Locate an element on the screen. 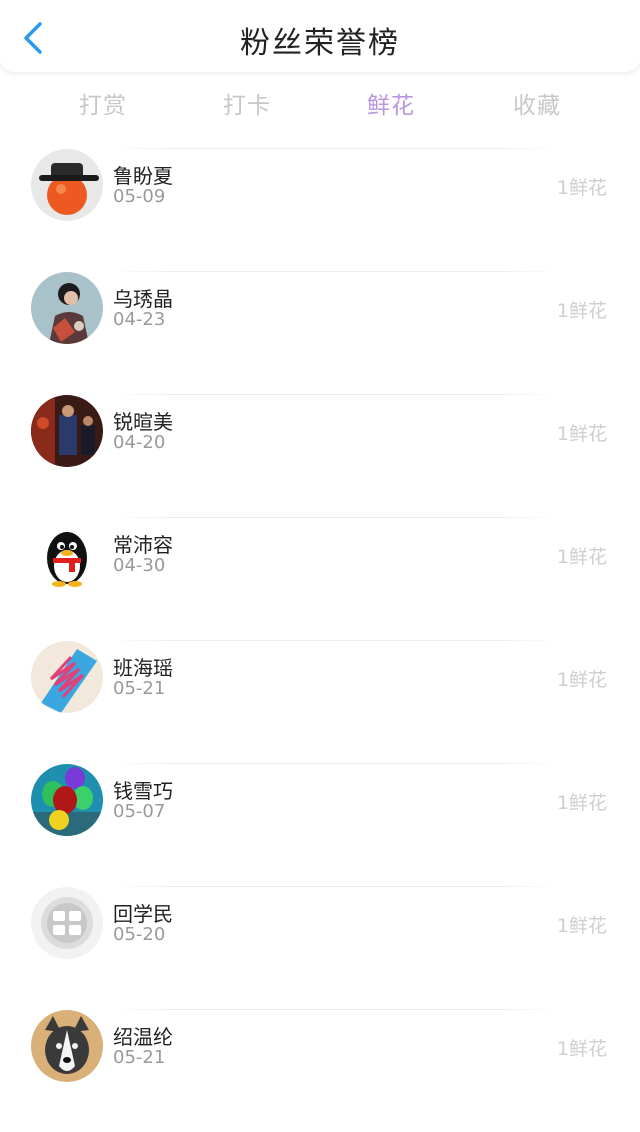  husky-dog-avatar is located at coordinates (67, 1046).